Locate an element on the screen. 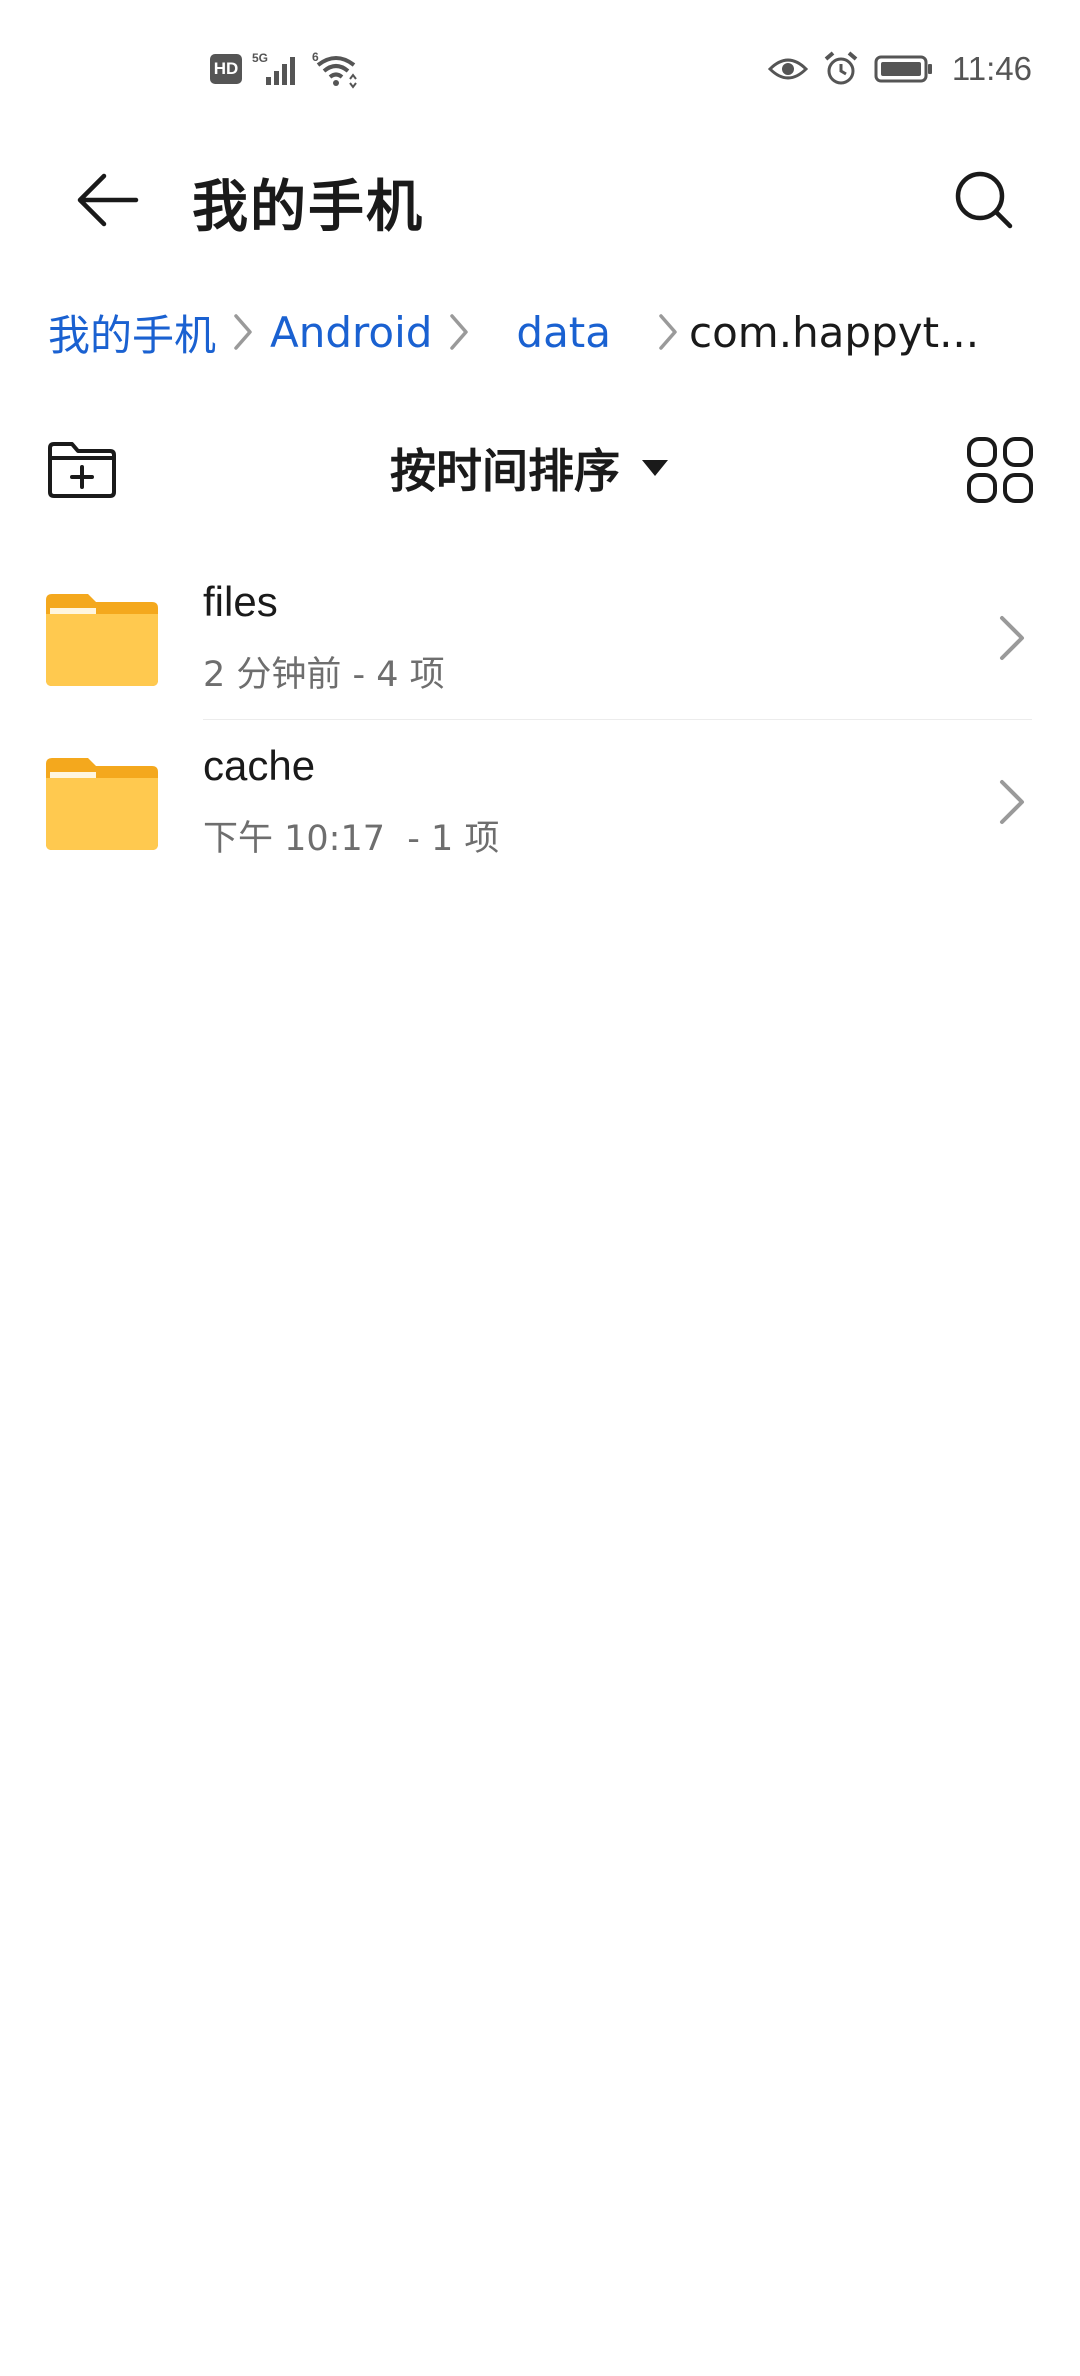 This screenshot has width=1080, height=2376. new-folder-button is located at coordinates (82, 470).